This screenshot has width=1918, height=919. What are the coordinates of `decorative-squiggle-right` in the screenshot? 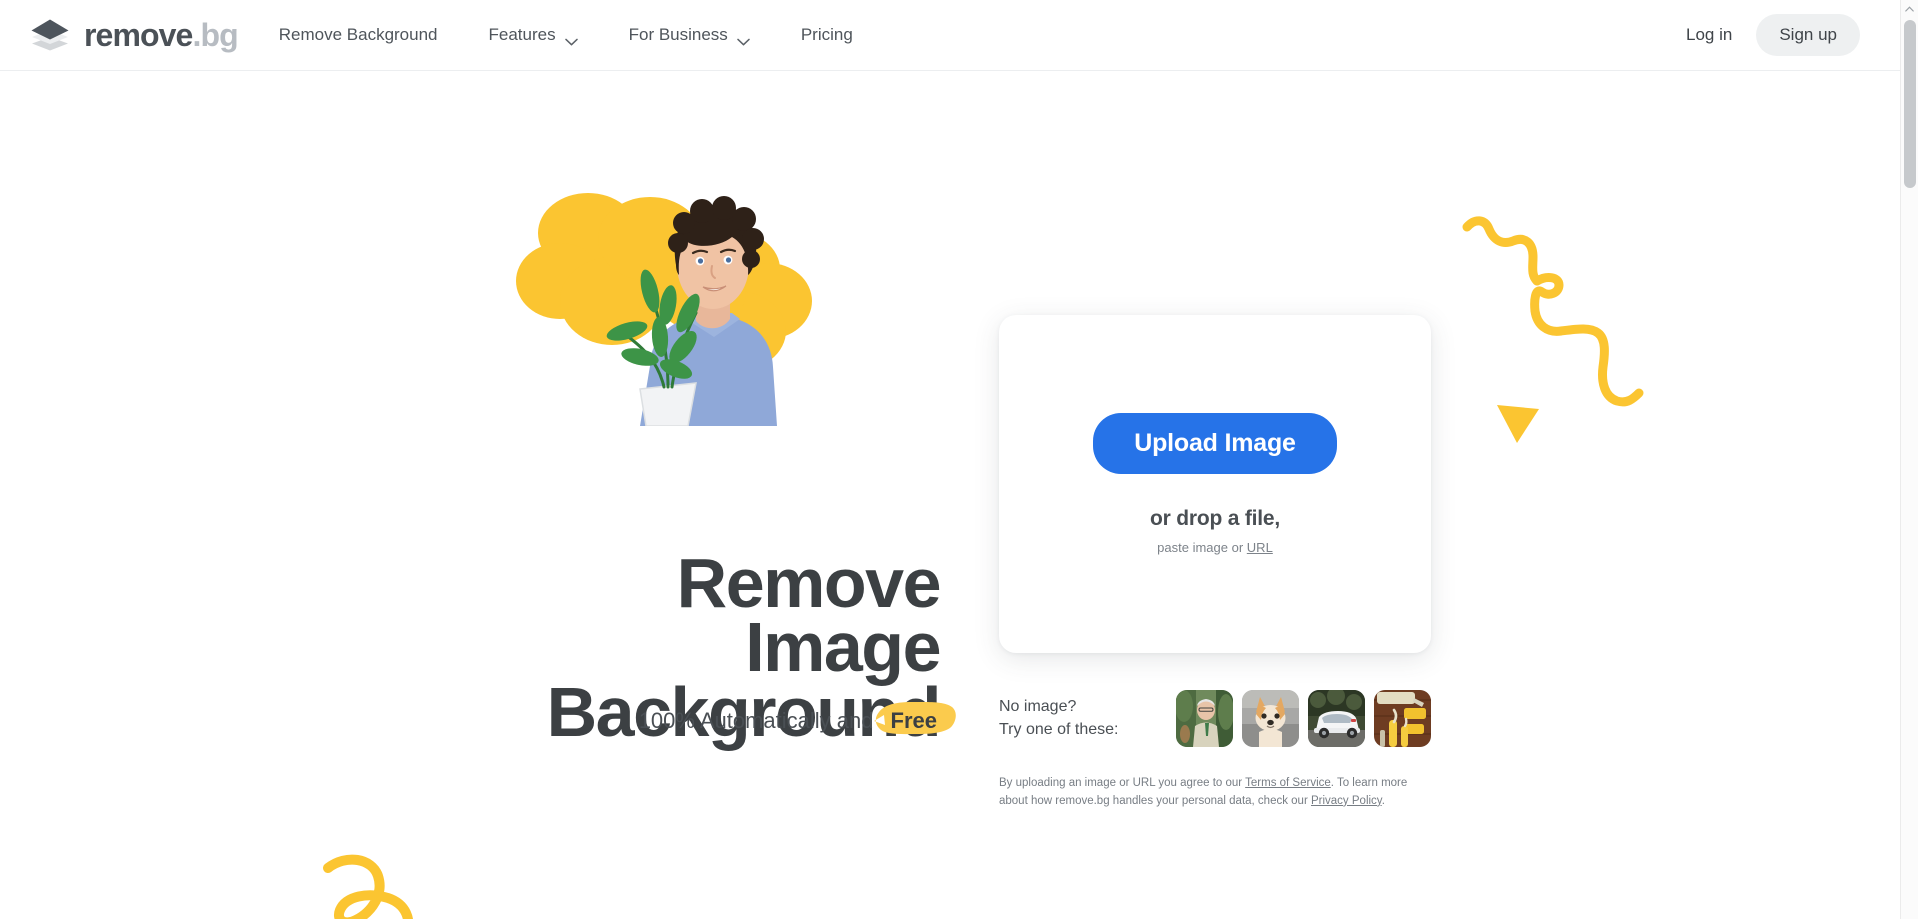 It's located at (1570, 327).